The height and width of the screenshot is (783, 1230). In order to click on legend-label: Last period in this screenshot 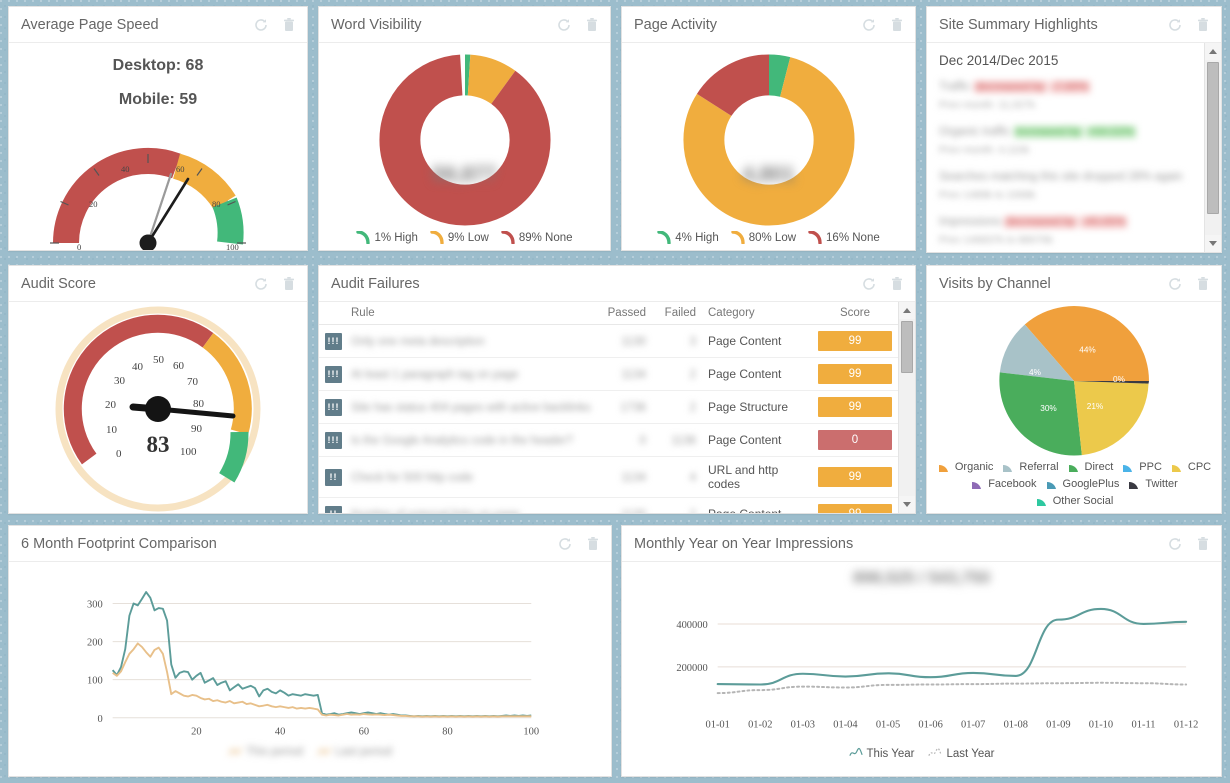, I will do `click(363, 751)`.